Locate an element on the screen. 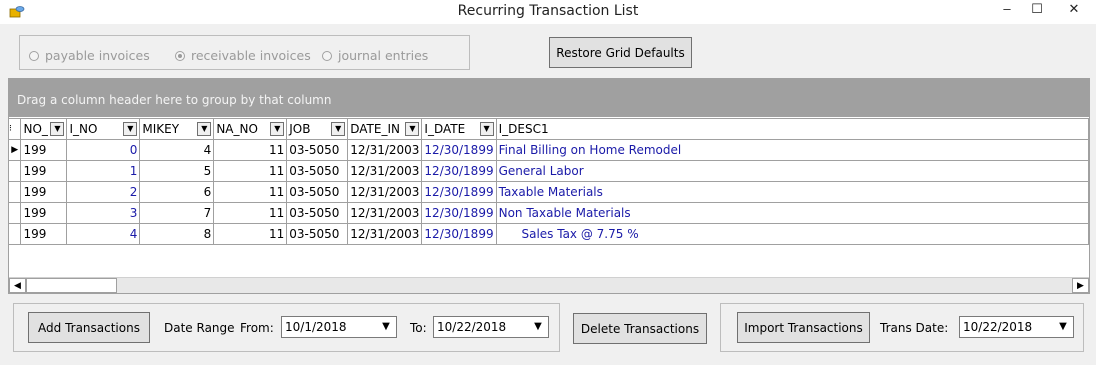 The width and height of the screenshot is (1096, 365). to-label: To: is located at coordinates (418, 328).